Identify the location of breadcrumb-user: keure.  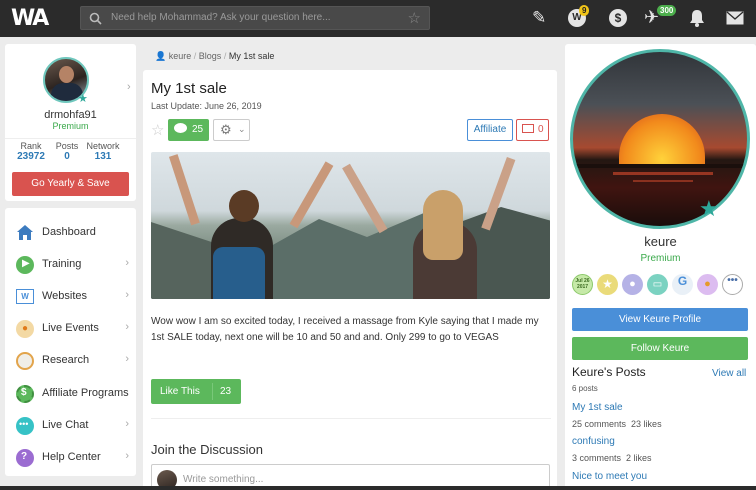
(180, 56).